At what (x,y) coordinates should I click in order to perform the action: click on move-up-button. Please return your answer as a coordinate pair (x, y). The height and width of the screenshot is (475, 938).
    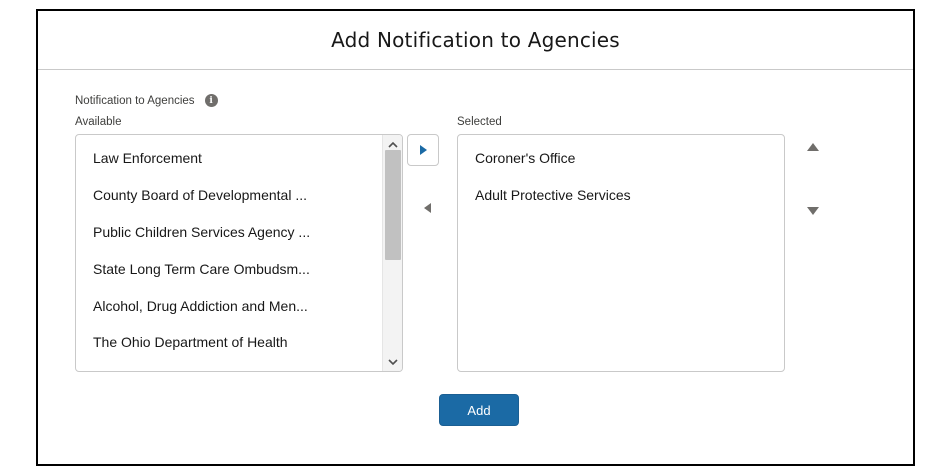
    Looking at the image, I should click on (813, 147).